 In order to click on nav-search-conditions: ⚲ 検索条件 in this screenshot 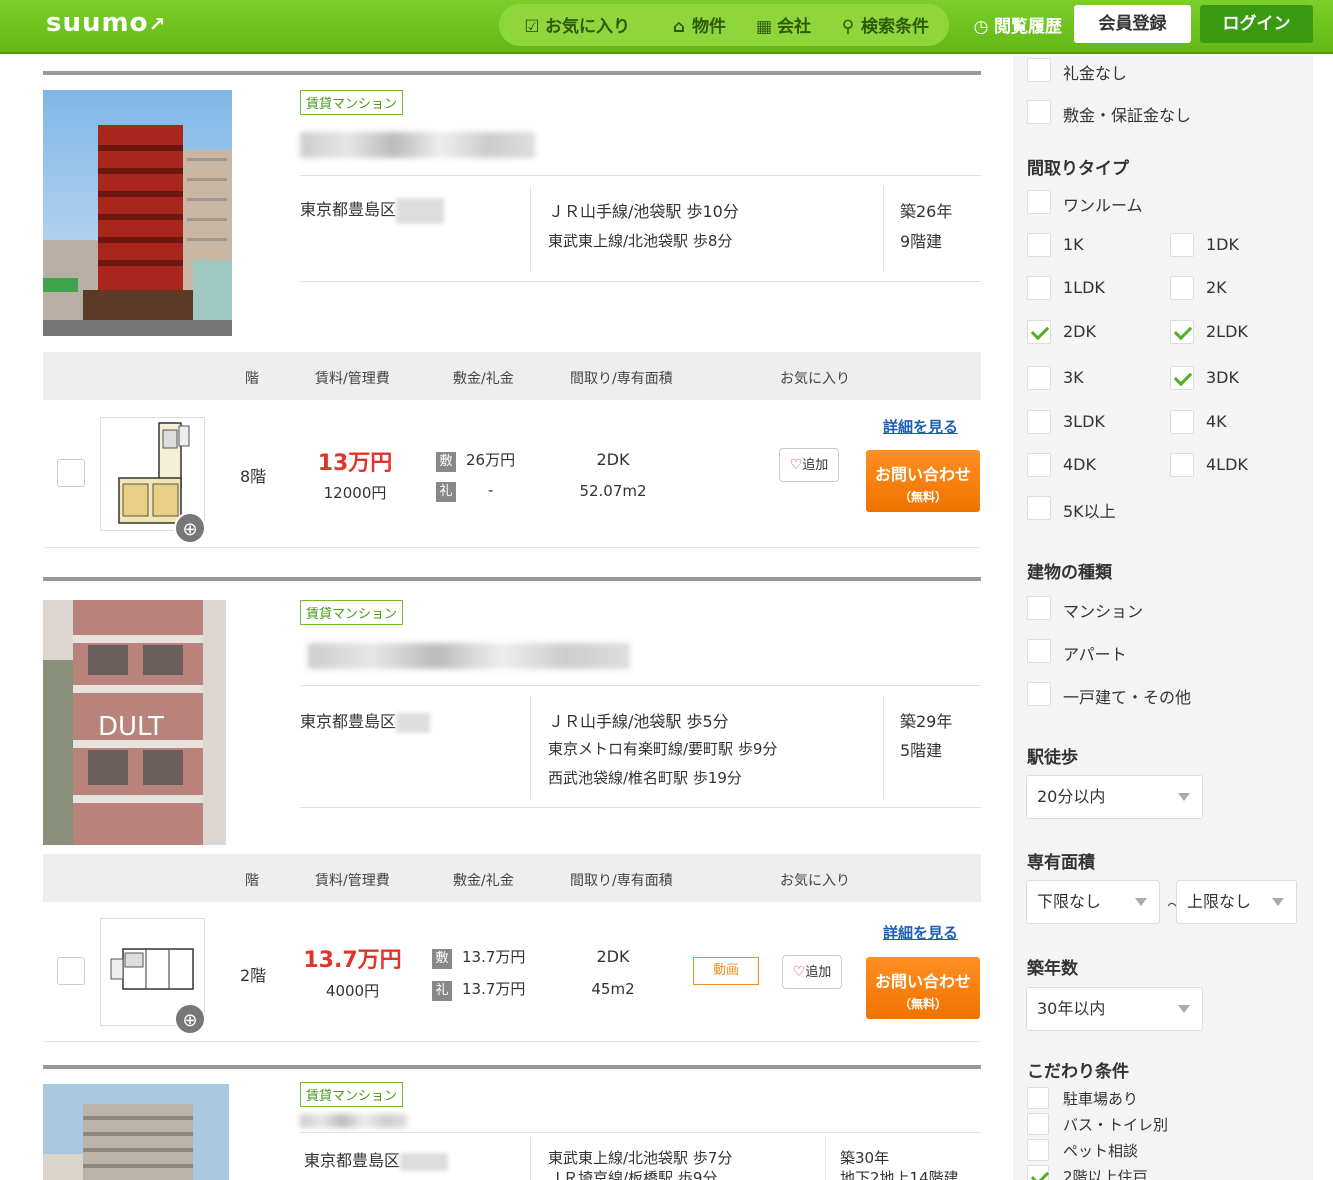, I will do `click(884, 24)`.